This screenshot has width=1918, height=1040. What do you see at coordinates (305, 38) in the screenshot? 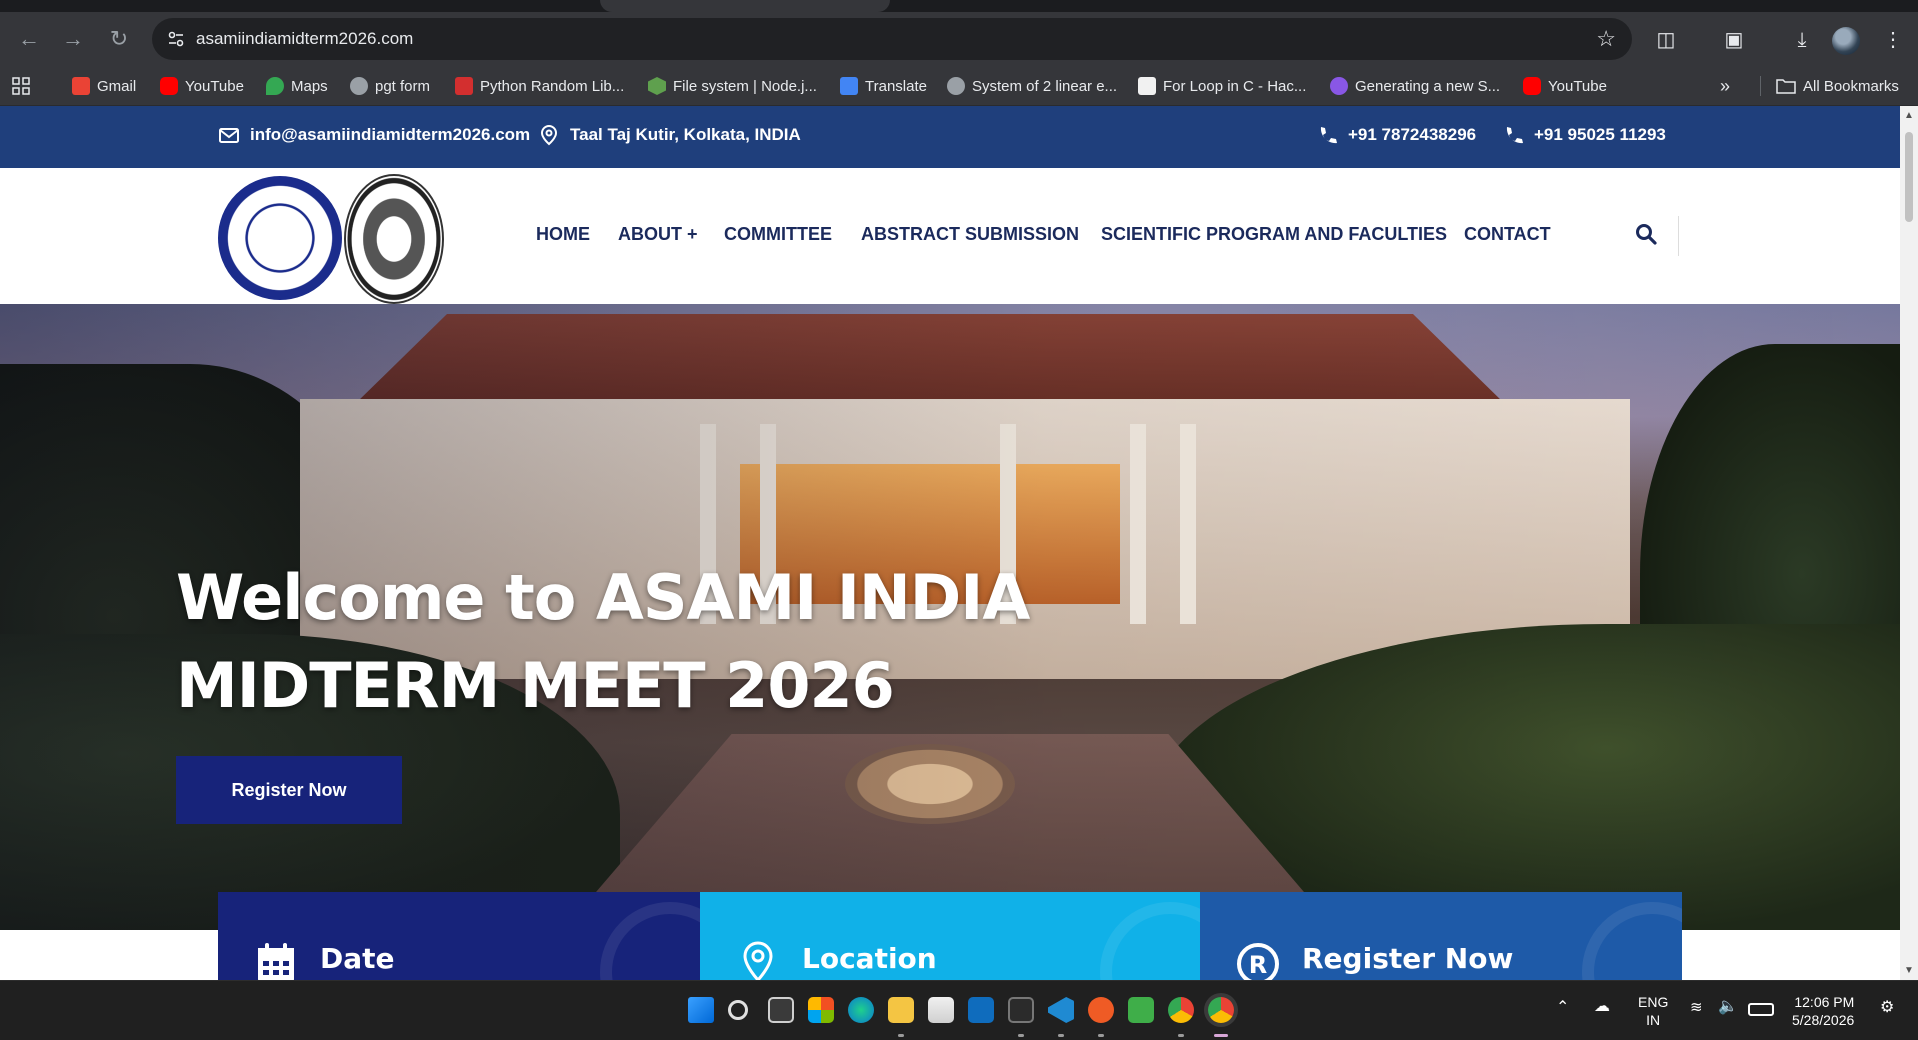
I see `url-text: asamiindiamidterm2026.com` at bounding box center [305, 38].